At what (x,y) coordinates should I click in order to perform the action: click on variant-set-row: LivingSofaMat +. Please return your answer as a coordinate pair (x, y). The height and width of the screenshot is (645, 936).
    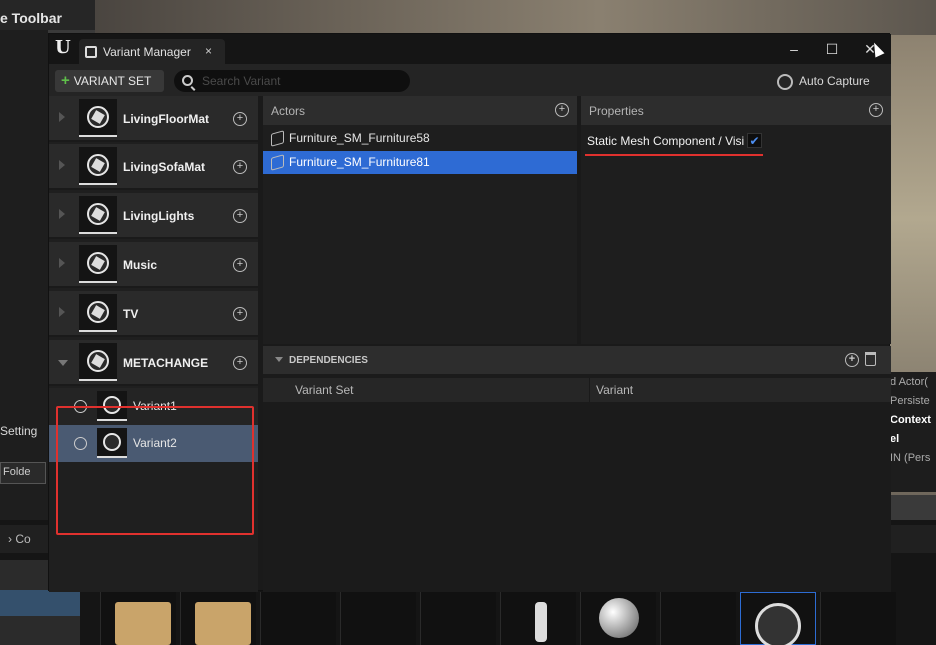
    Looking at the image, I should click on (153, 167).